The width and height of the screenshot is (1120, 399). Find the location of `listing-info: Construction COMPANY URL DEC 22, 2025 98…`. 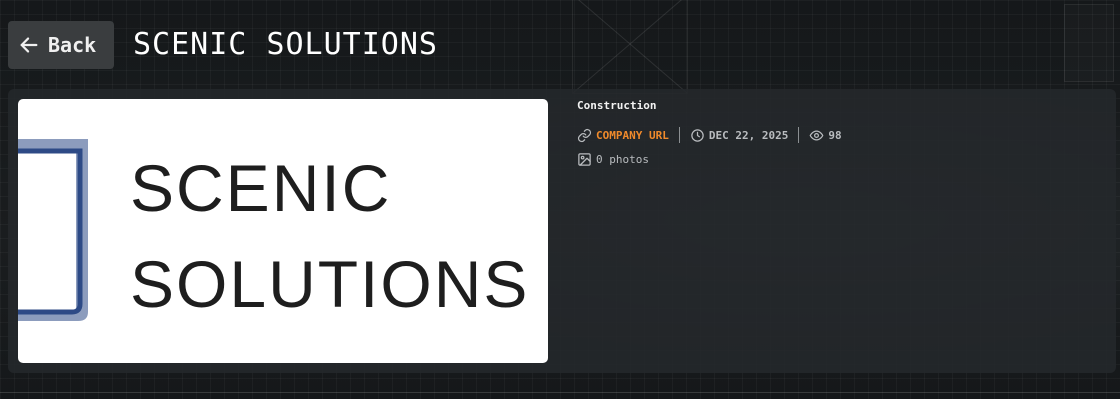

listing-info: Construction COMPANY URL DEC 22, 2025 98… is located at coordinates (709, 133).